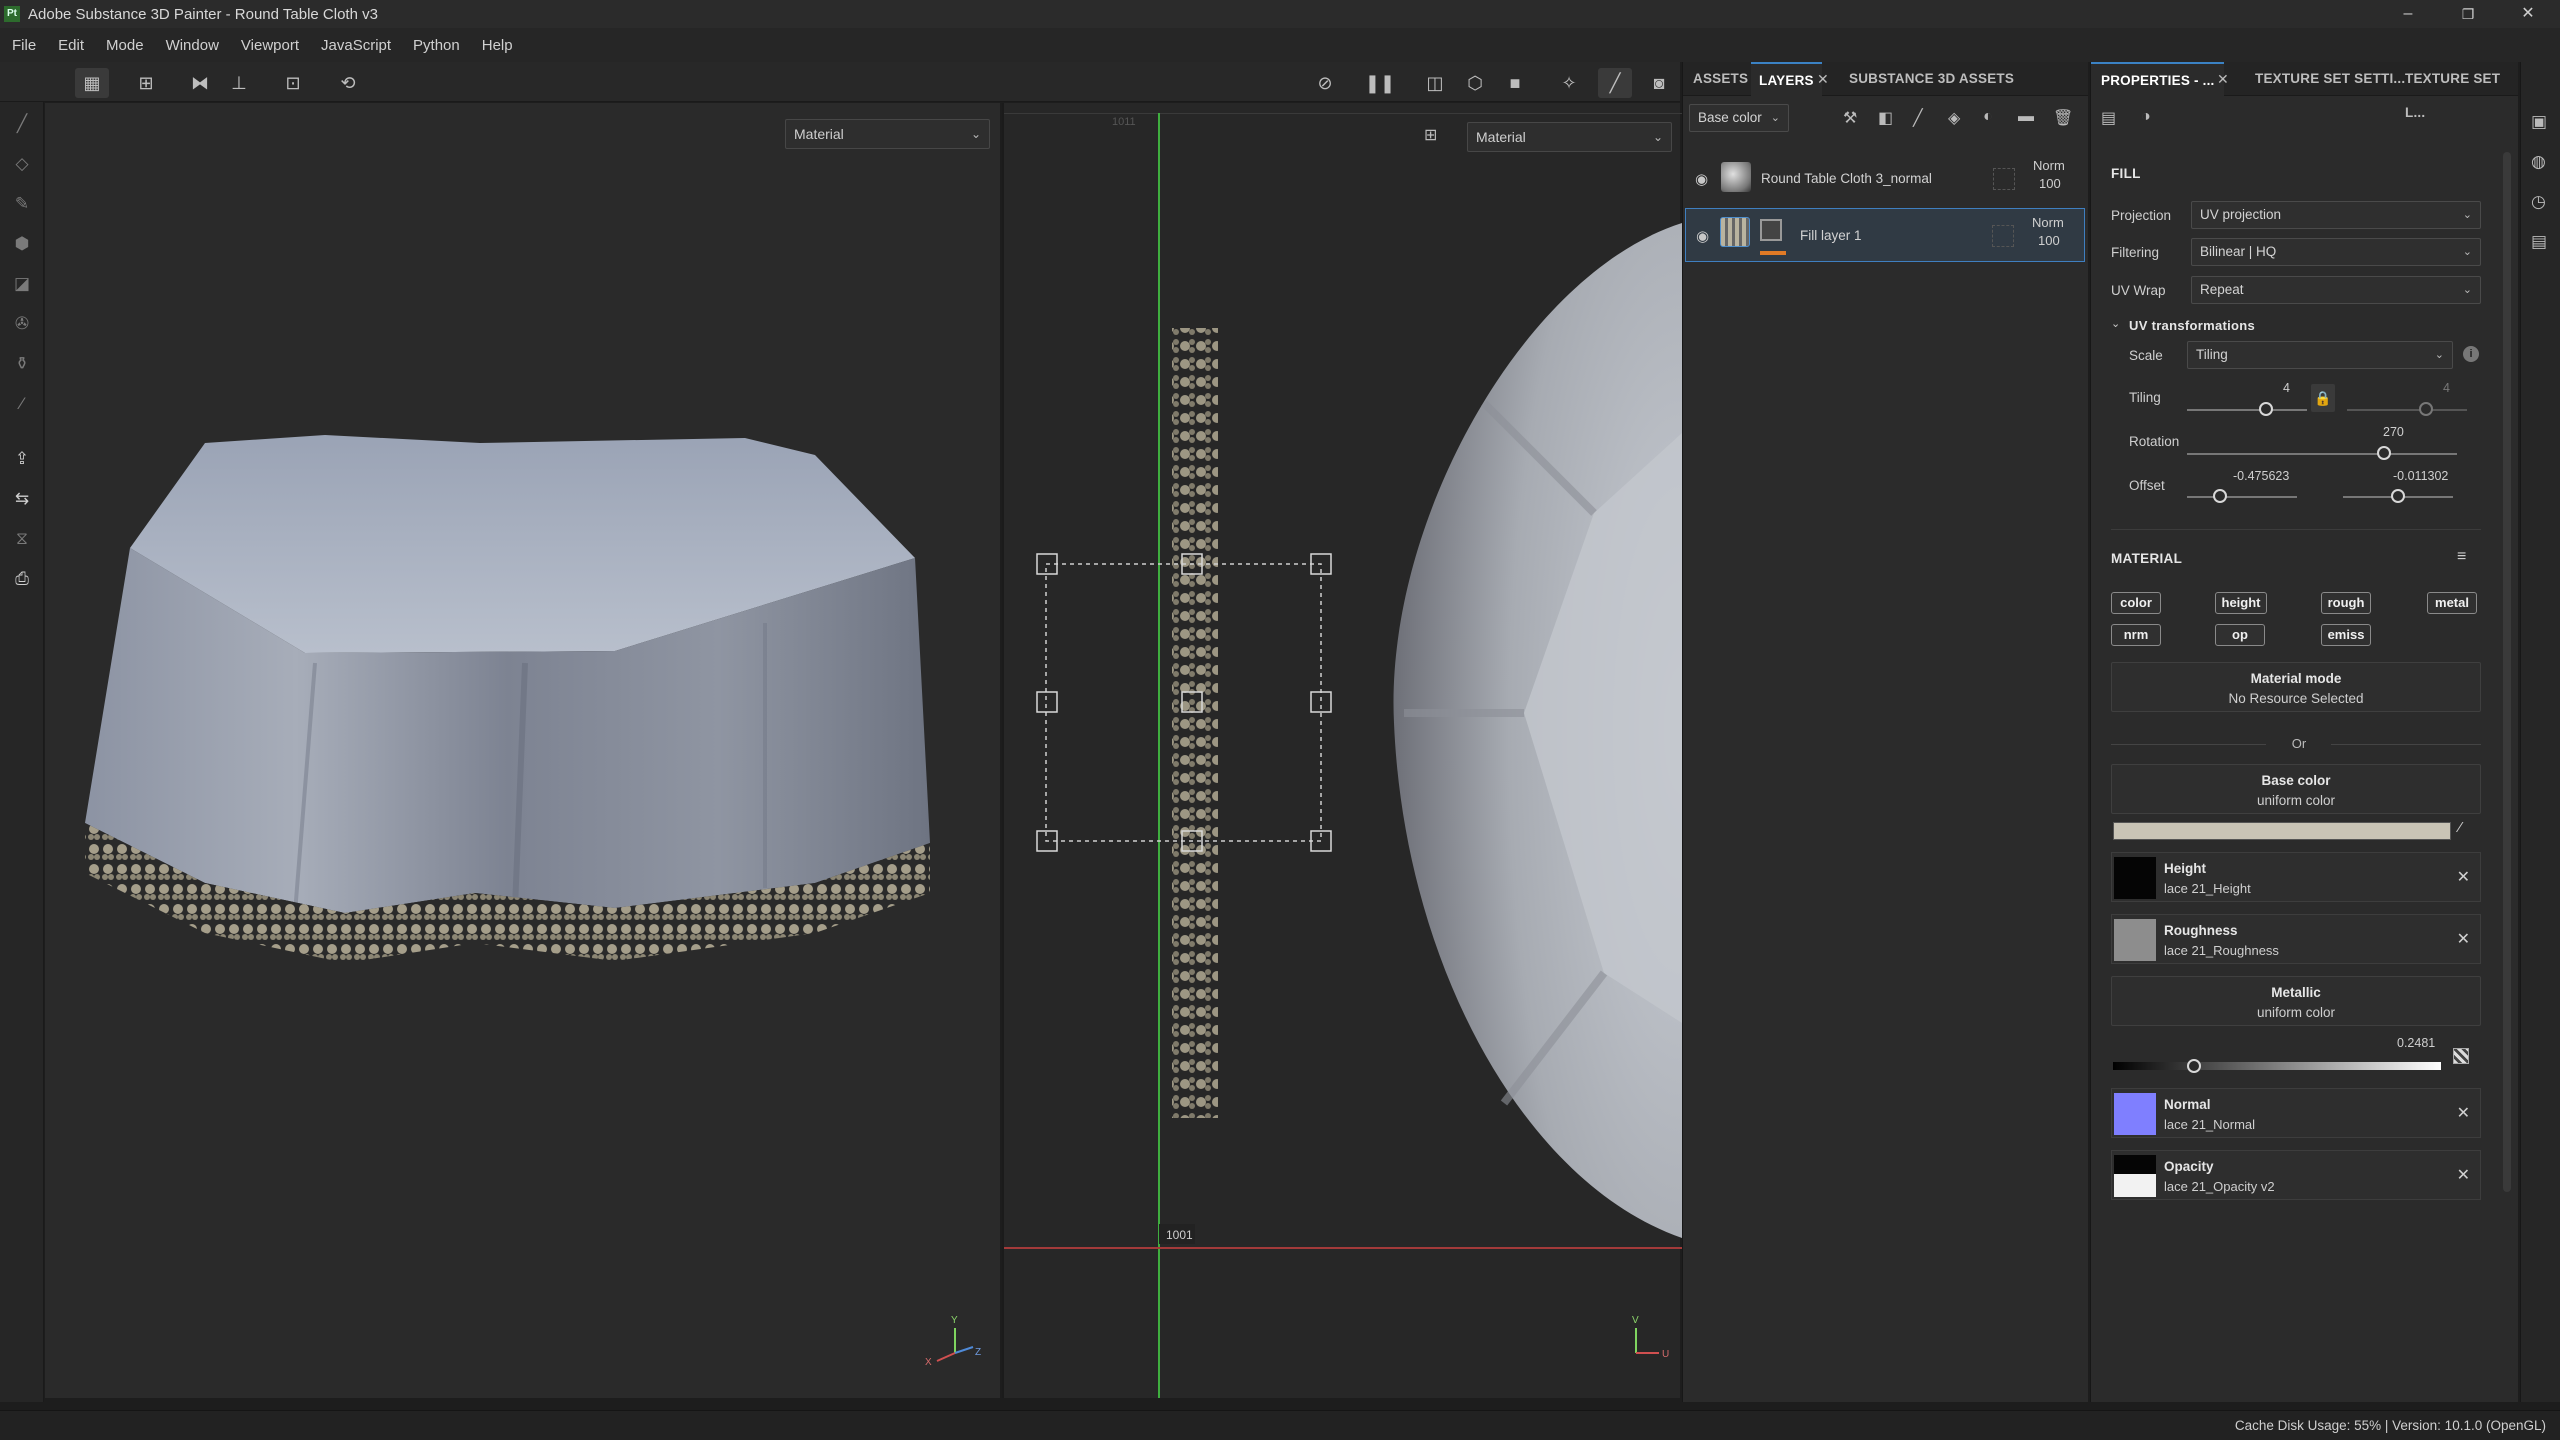  What do you see at coordinates (2266, 409) in the screenshot?
I see `tiling-u-knob` at bounding box center [2266, 409].